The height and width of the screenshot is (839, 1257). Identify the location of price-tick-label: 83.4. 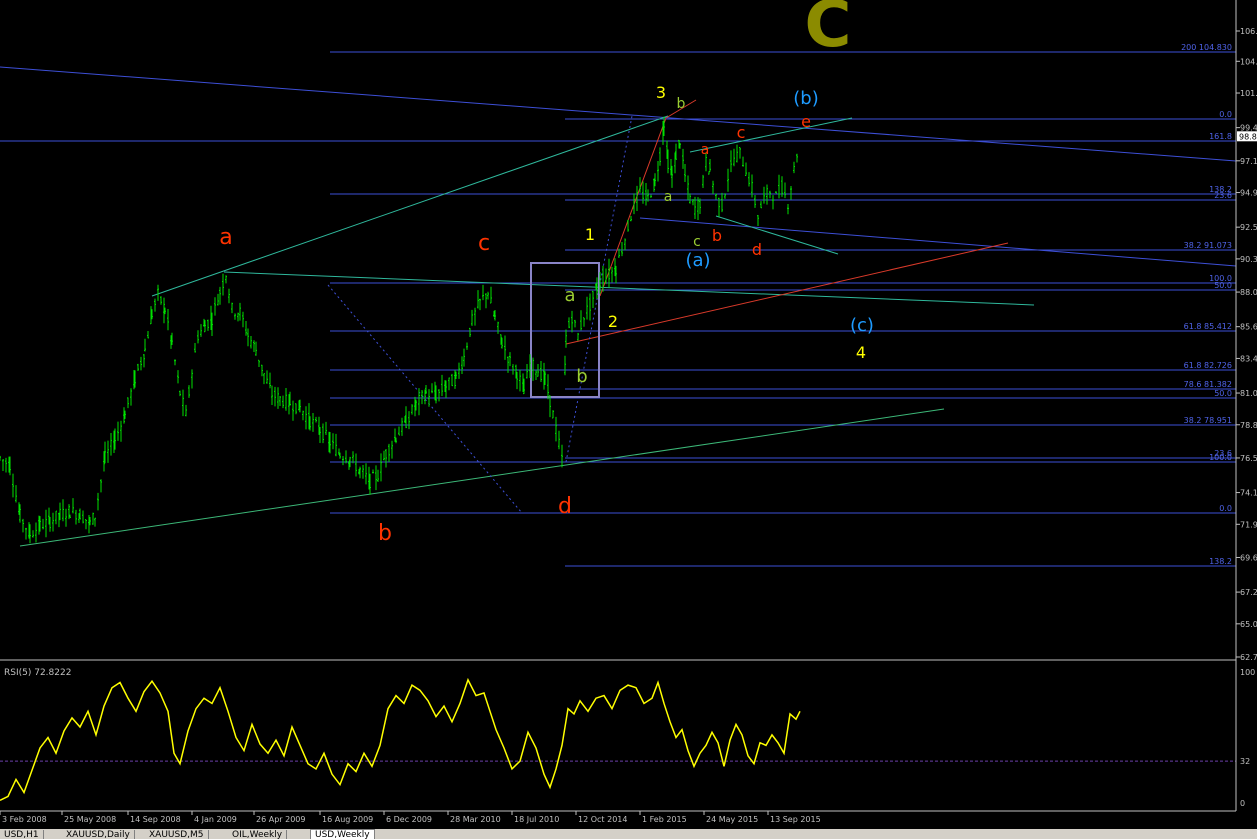
(1248, 358).